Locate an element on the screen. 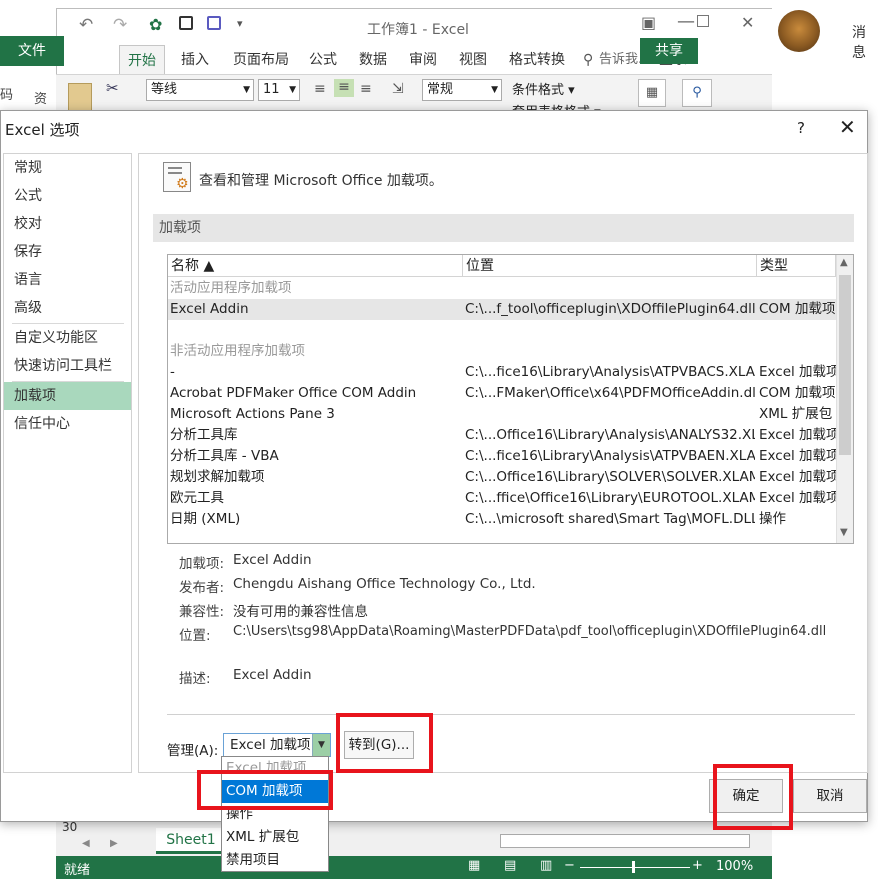 This screenshot has width=878, height=879. tab-file: 文件 is located at coordinates (32, 51).